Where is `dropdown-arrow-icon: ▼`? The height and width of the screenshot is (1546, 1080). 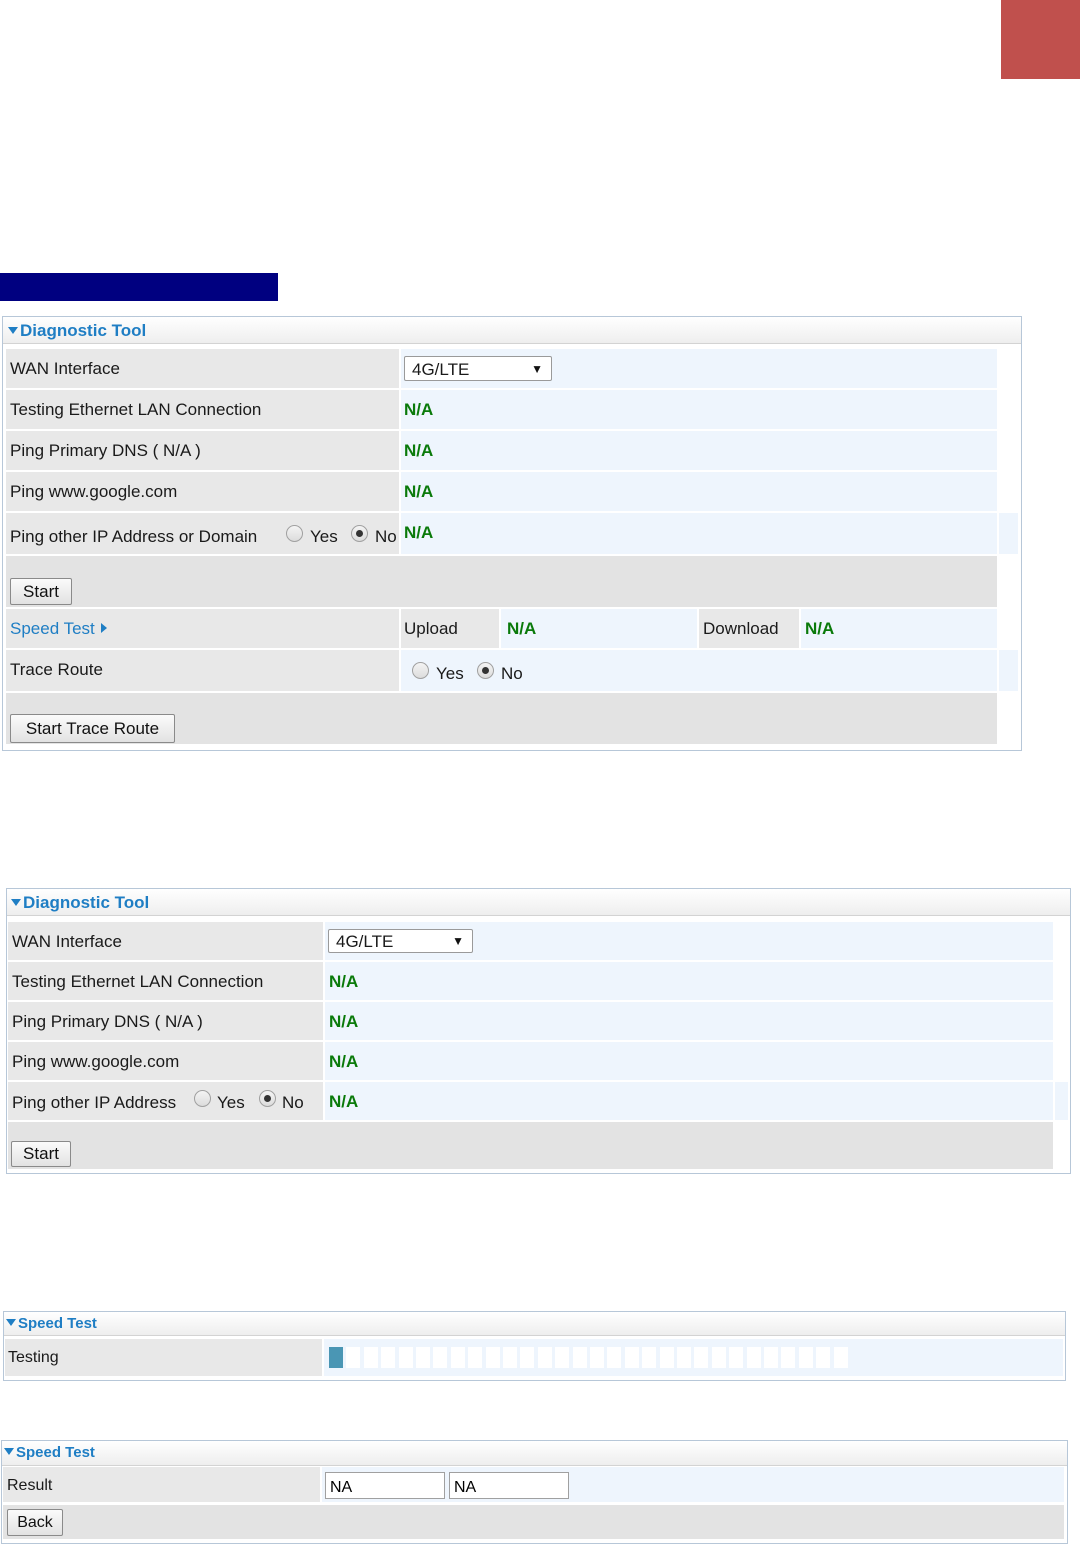 dropdown-arrow-icon: ▼ is located at coordinates (458, 941).